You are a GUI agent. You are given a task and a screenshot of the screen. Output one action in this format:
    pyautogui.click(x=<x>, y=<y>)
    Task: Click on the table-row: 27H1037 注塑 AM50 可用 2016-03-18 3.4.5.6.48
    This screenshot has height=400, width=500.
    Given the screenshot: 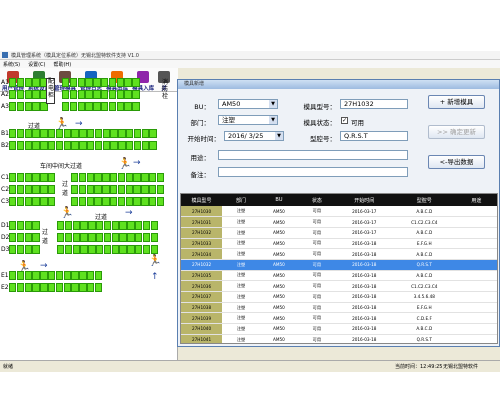 What is the action you would take?
    pyautogui.click(x=339, y=297)
    